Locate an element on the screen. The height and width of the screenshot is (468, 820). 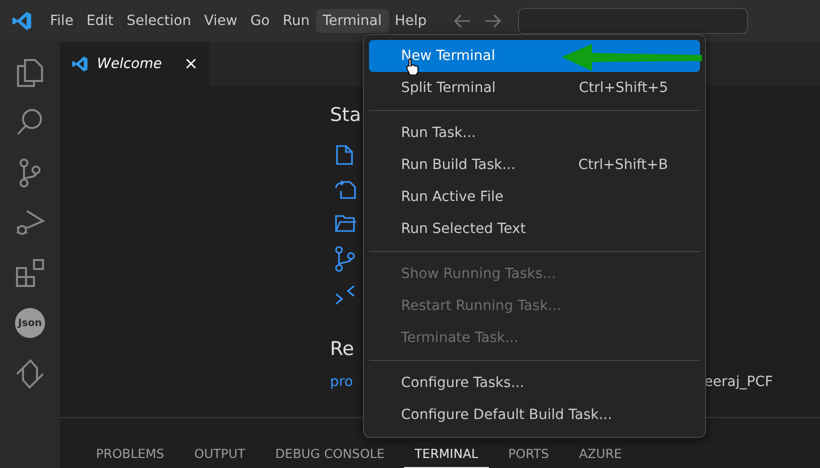
extensions-icon is located at coordinates (30, 273).